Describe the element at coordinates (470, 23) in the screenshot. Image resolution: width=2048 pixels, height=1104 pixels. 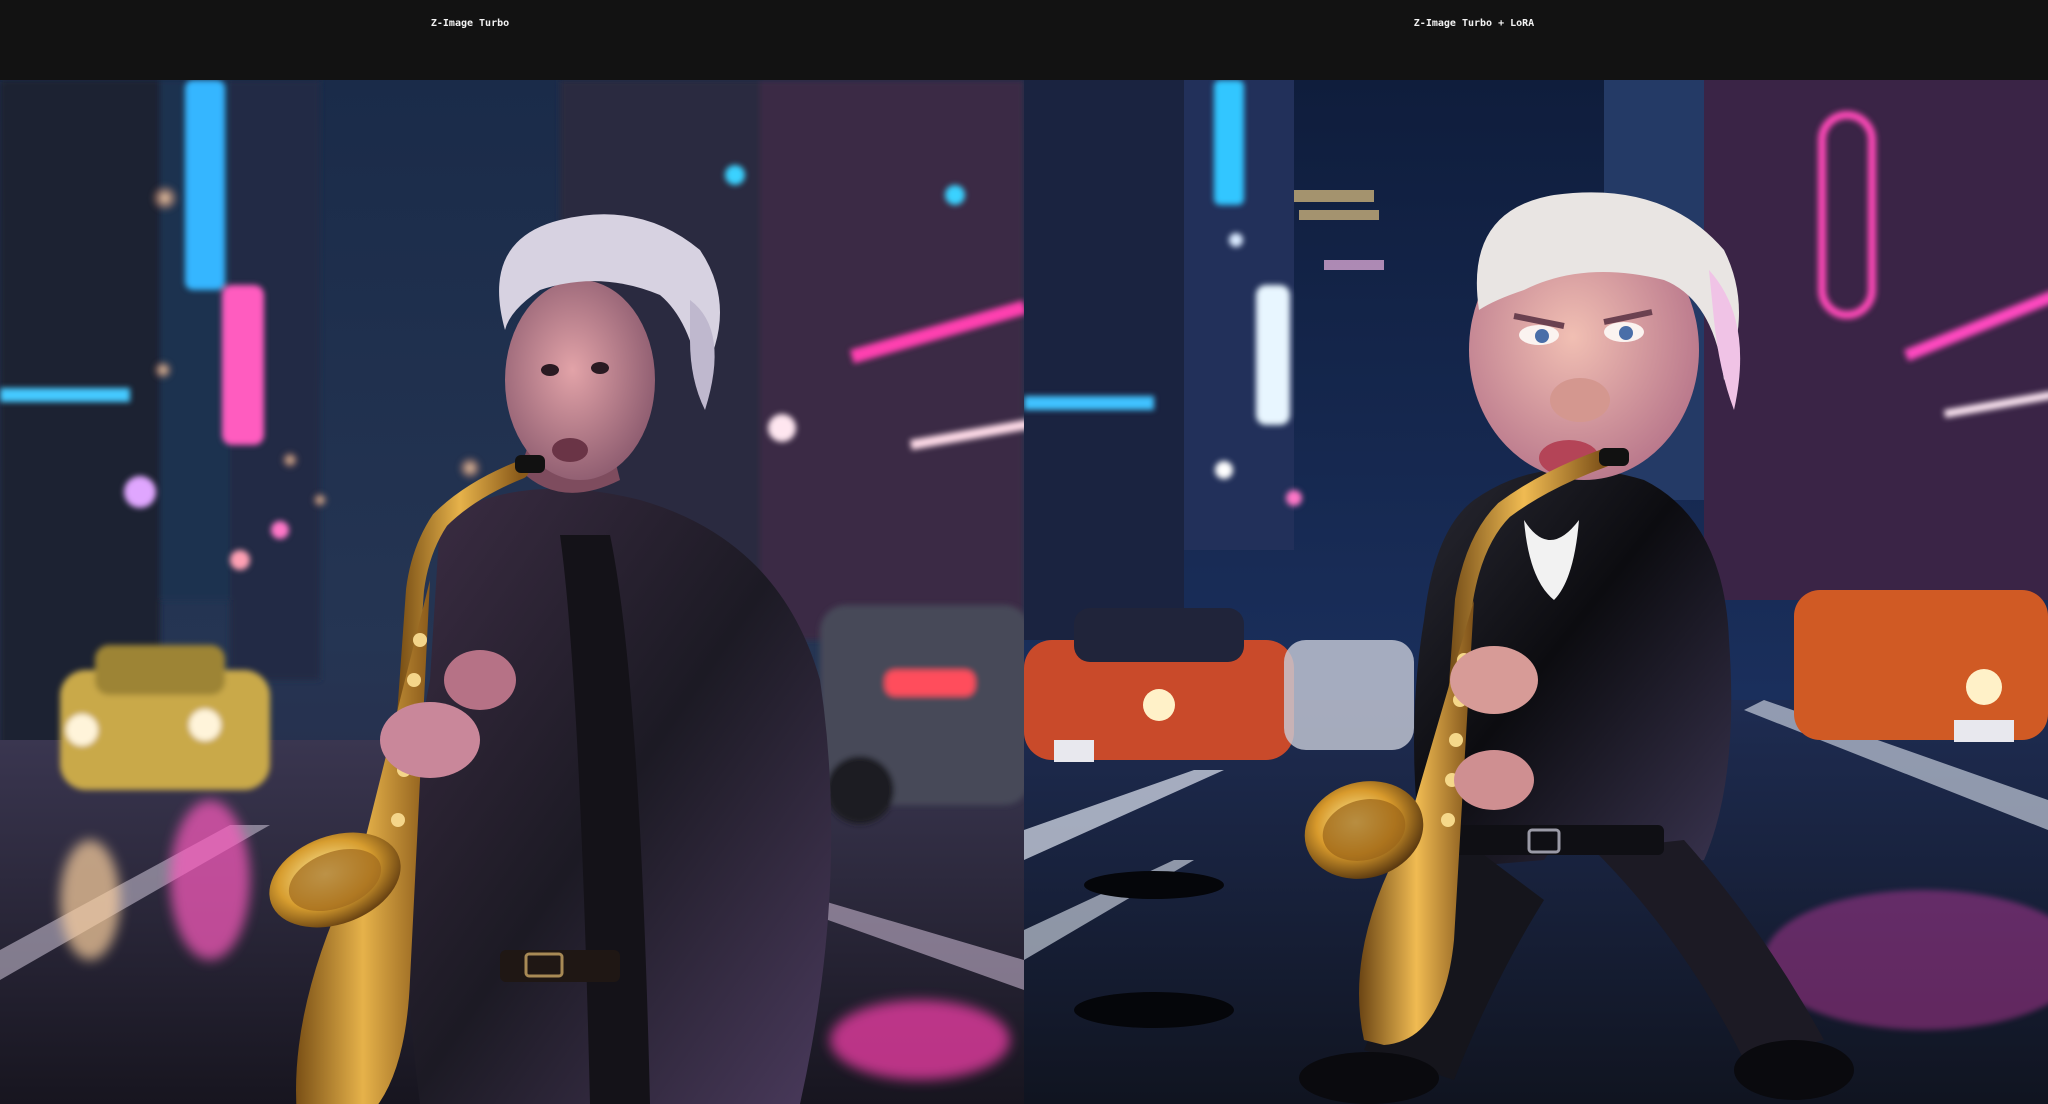
I see `left-image-label: Z-Image Turbo` at that location.